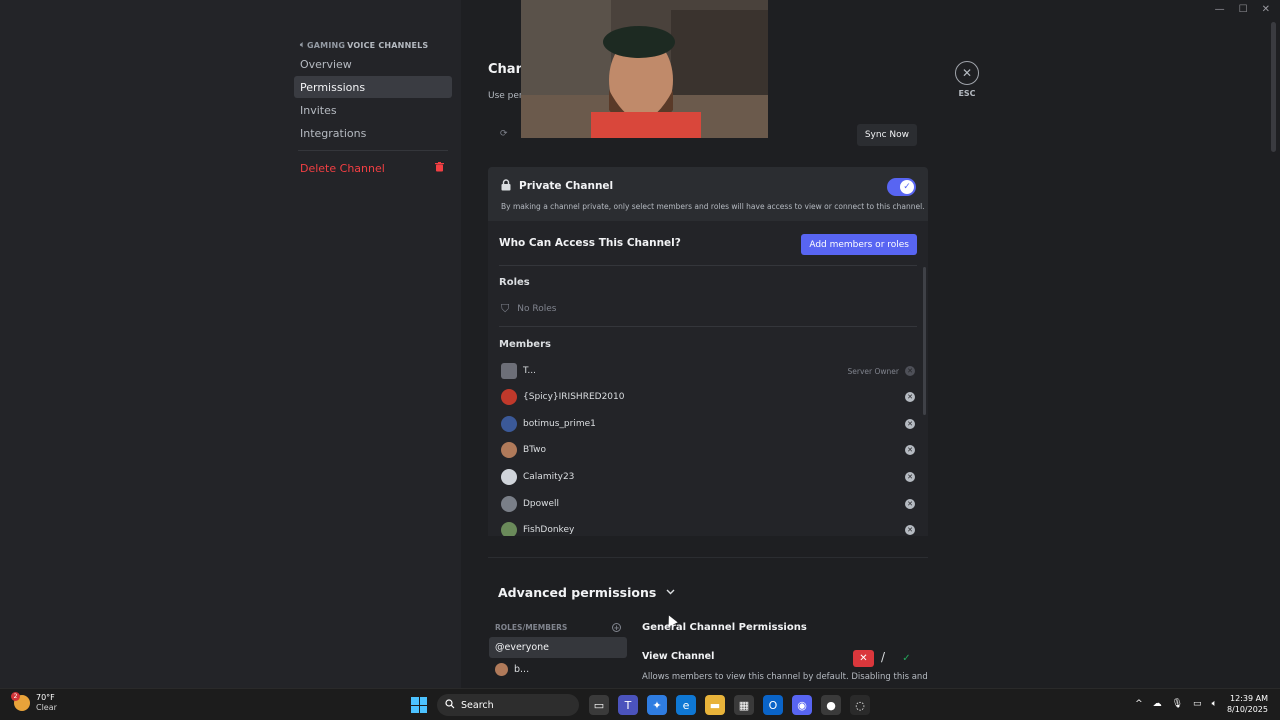 This screenshot has width=1280, height=720. I want to click on search-label: Search, so click(477, 705).